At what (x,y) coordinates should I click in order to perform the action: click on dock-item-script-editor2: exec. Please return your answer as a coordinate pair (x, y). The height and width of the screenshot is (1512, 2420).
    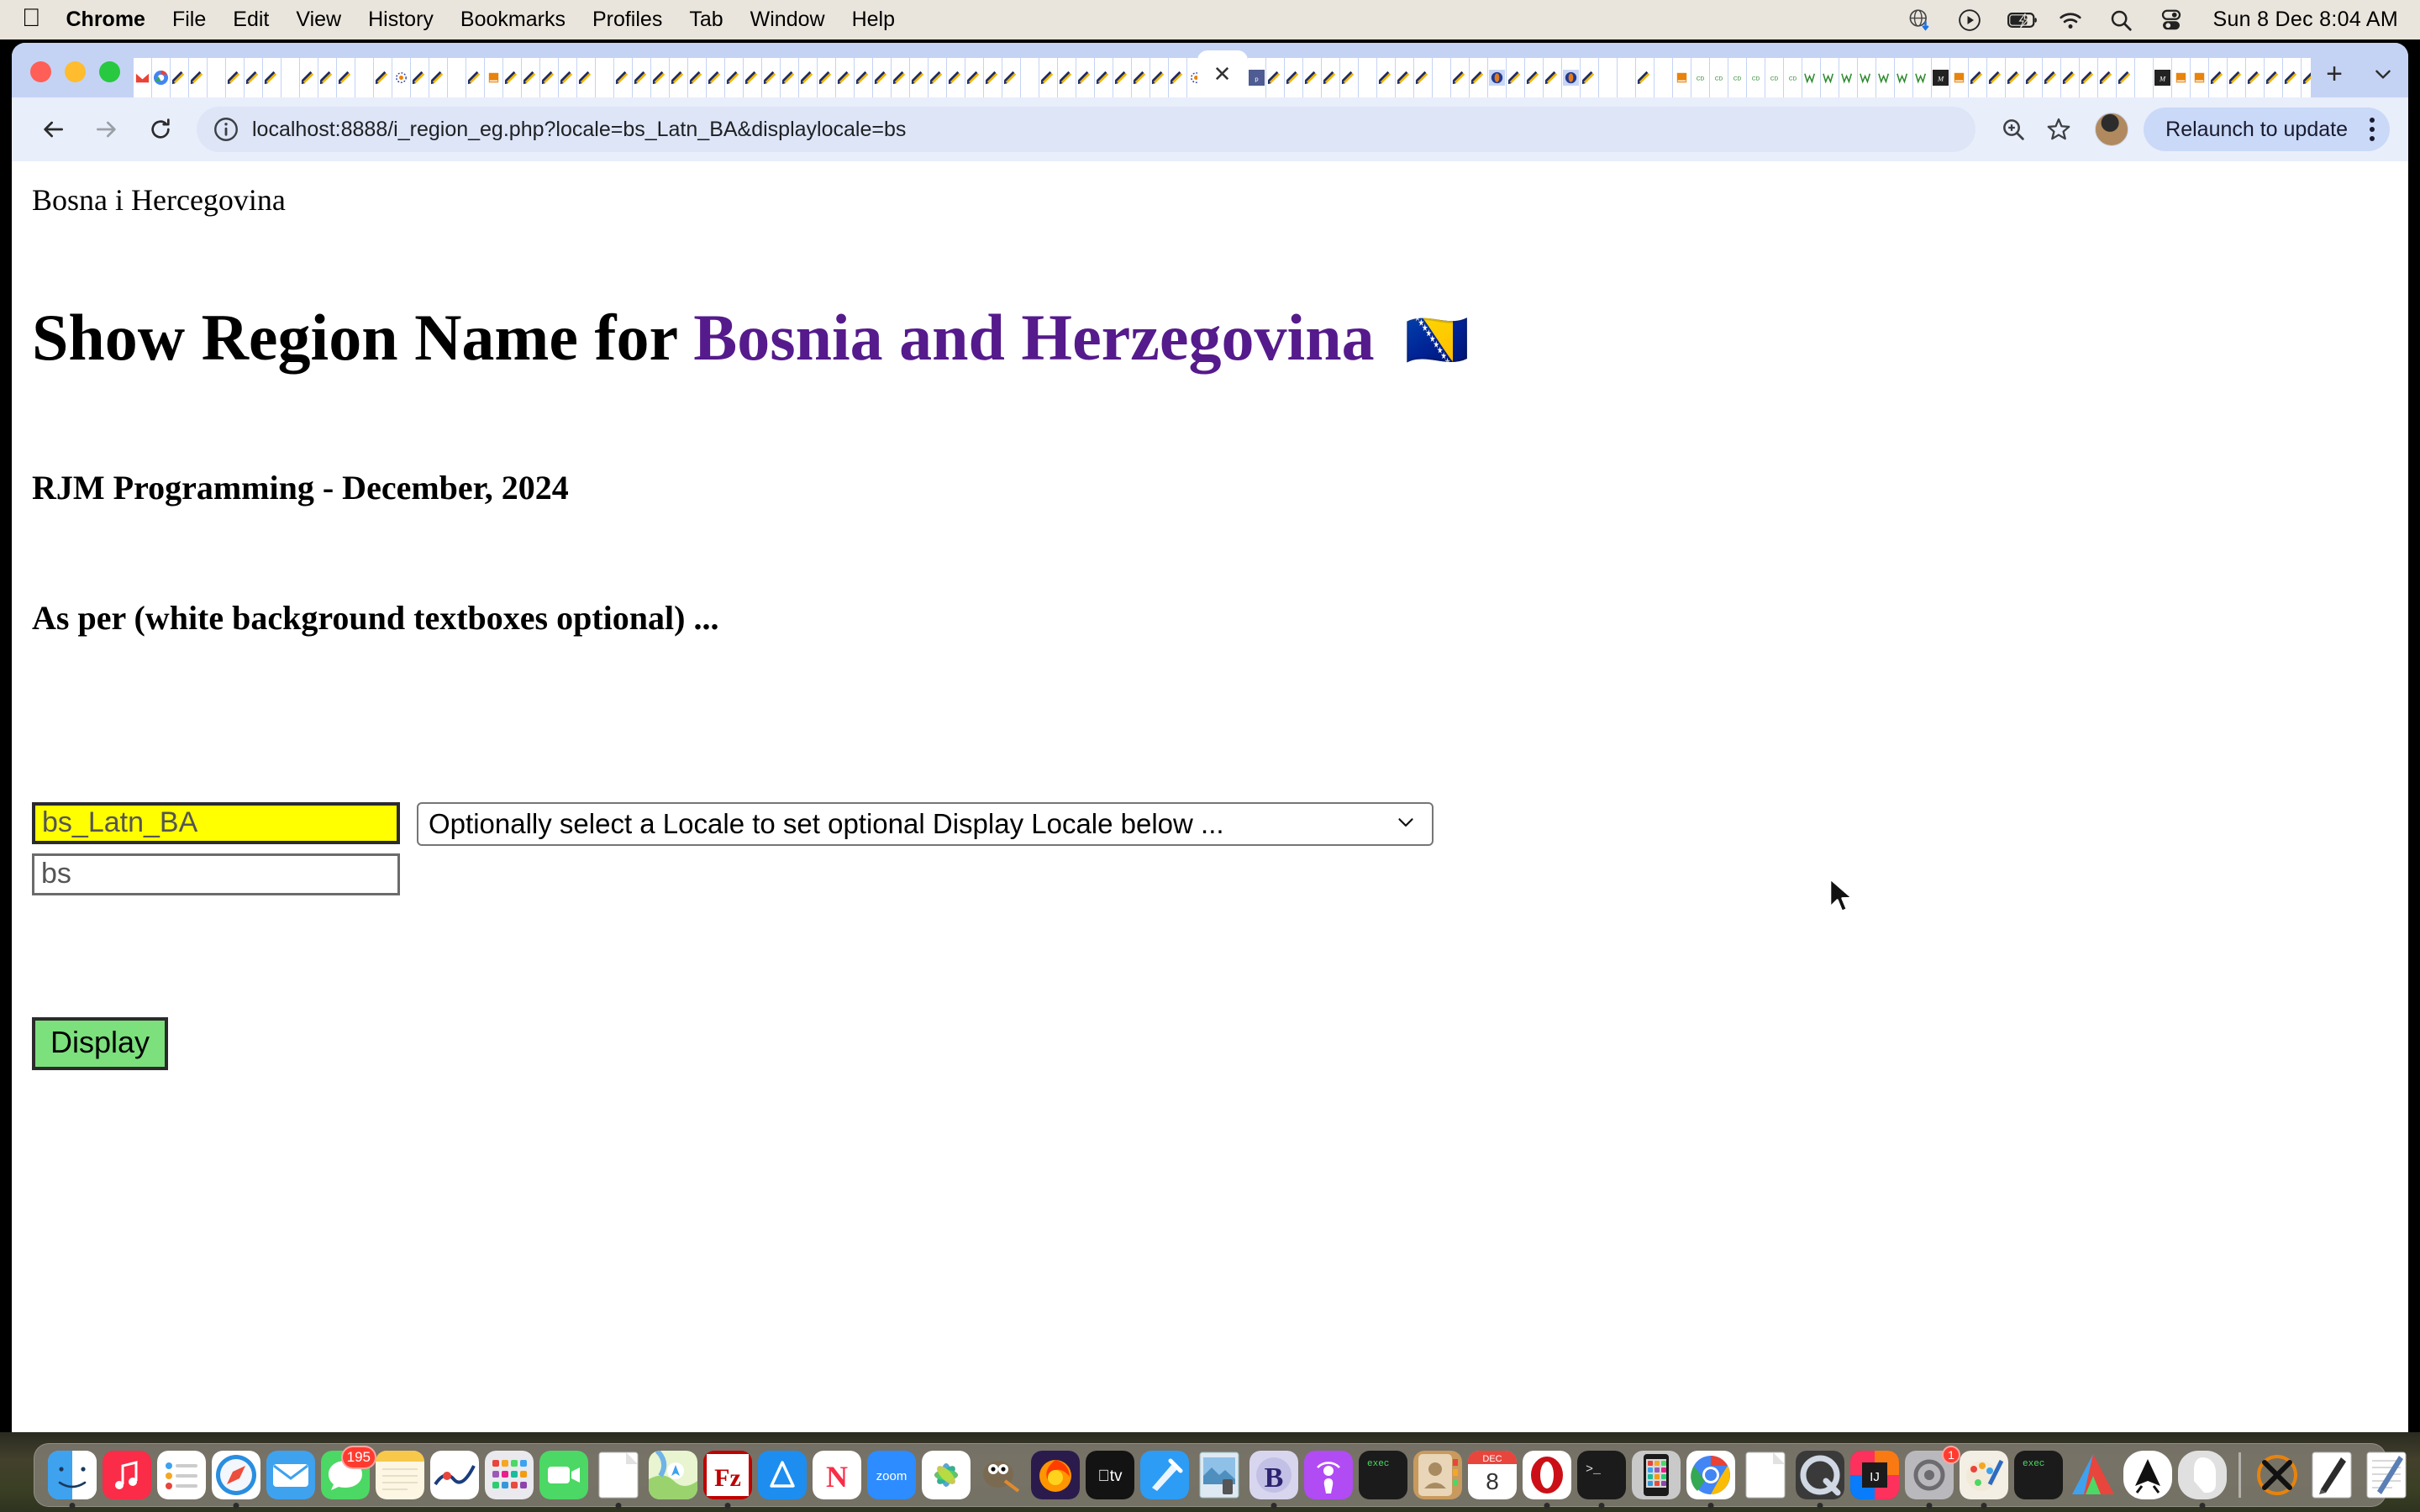
    Looking at the image, I should click on (2039, 1475).